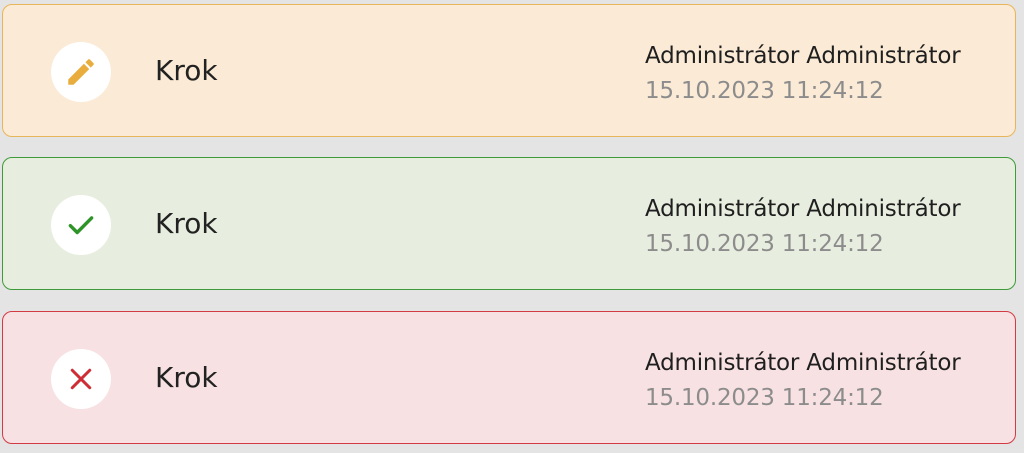 The width and height of the screenshot is (1024, 453). I want to click on cross-icon, so click(81, 379).